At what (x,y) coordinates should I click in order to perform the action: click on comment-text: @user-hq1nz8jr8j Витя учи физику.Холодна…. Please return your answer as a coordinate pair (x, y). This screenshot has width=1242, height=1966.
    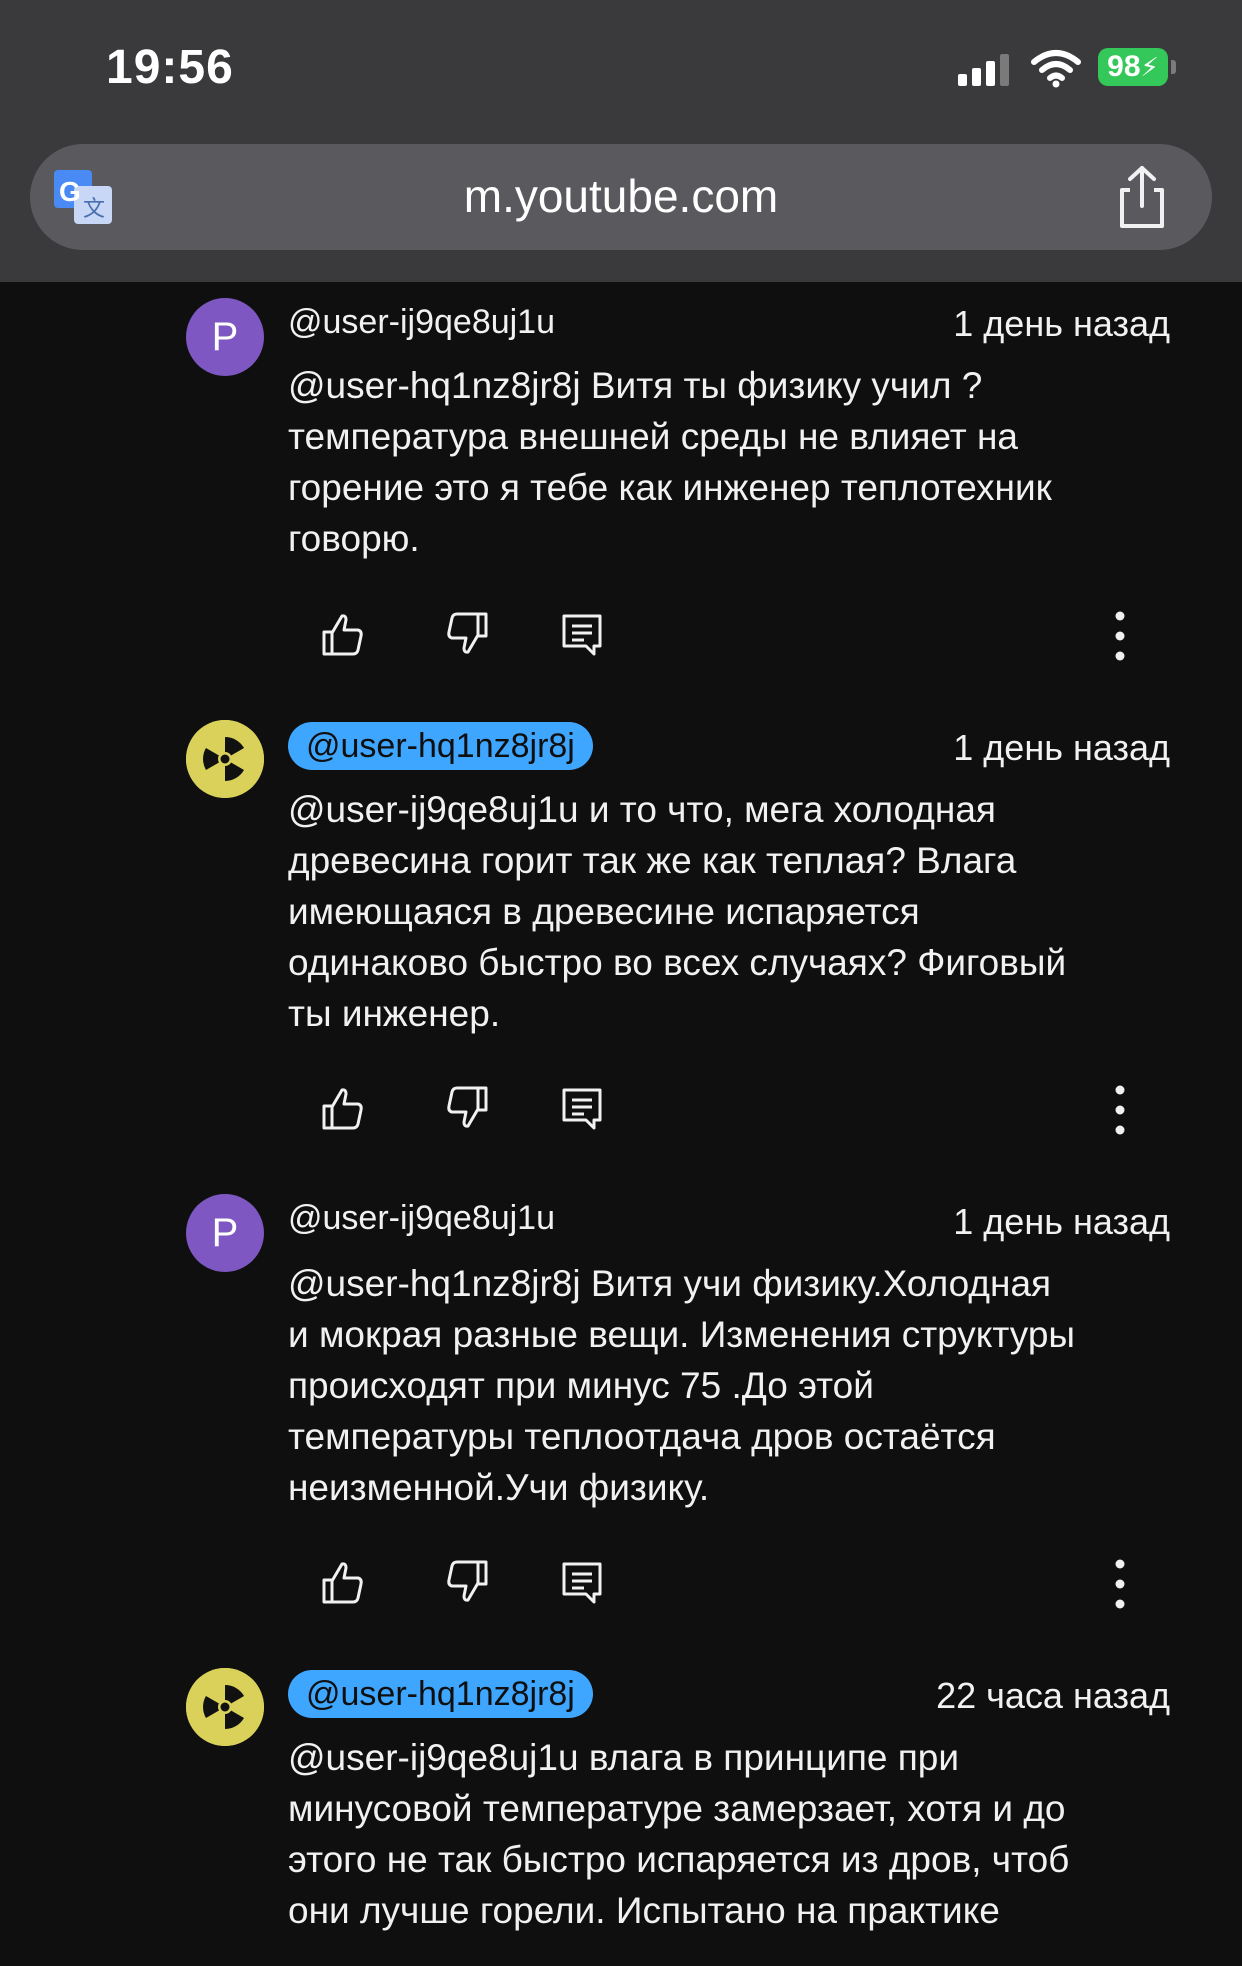
    Looking at the image, I should click on (682, 1385).